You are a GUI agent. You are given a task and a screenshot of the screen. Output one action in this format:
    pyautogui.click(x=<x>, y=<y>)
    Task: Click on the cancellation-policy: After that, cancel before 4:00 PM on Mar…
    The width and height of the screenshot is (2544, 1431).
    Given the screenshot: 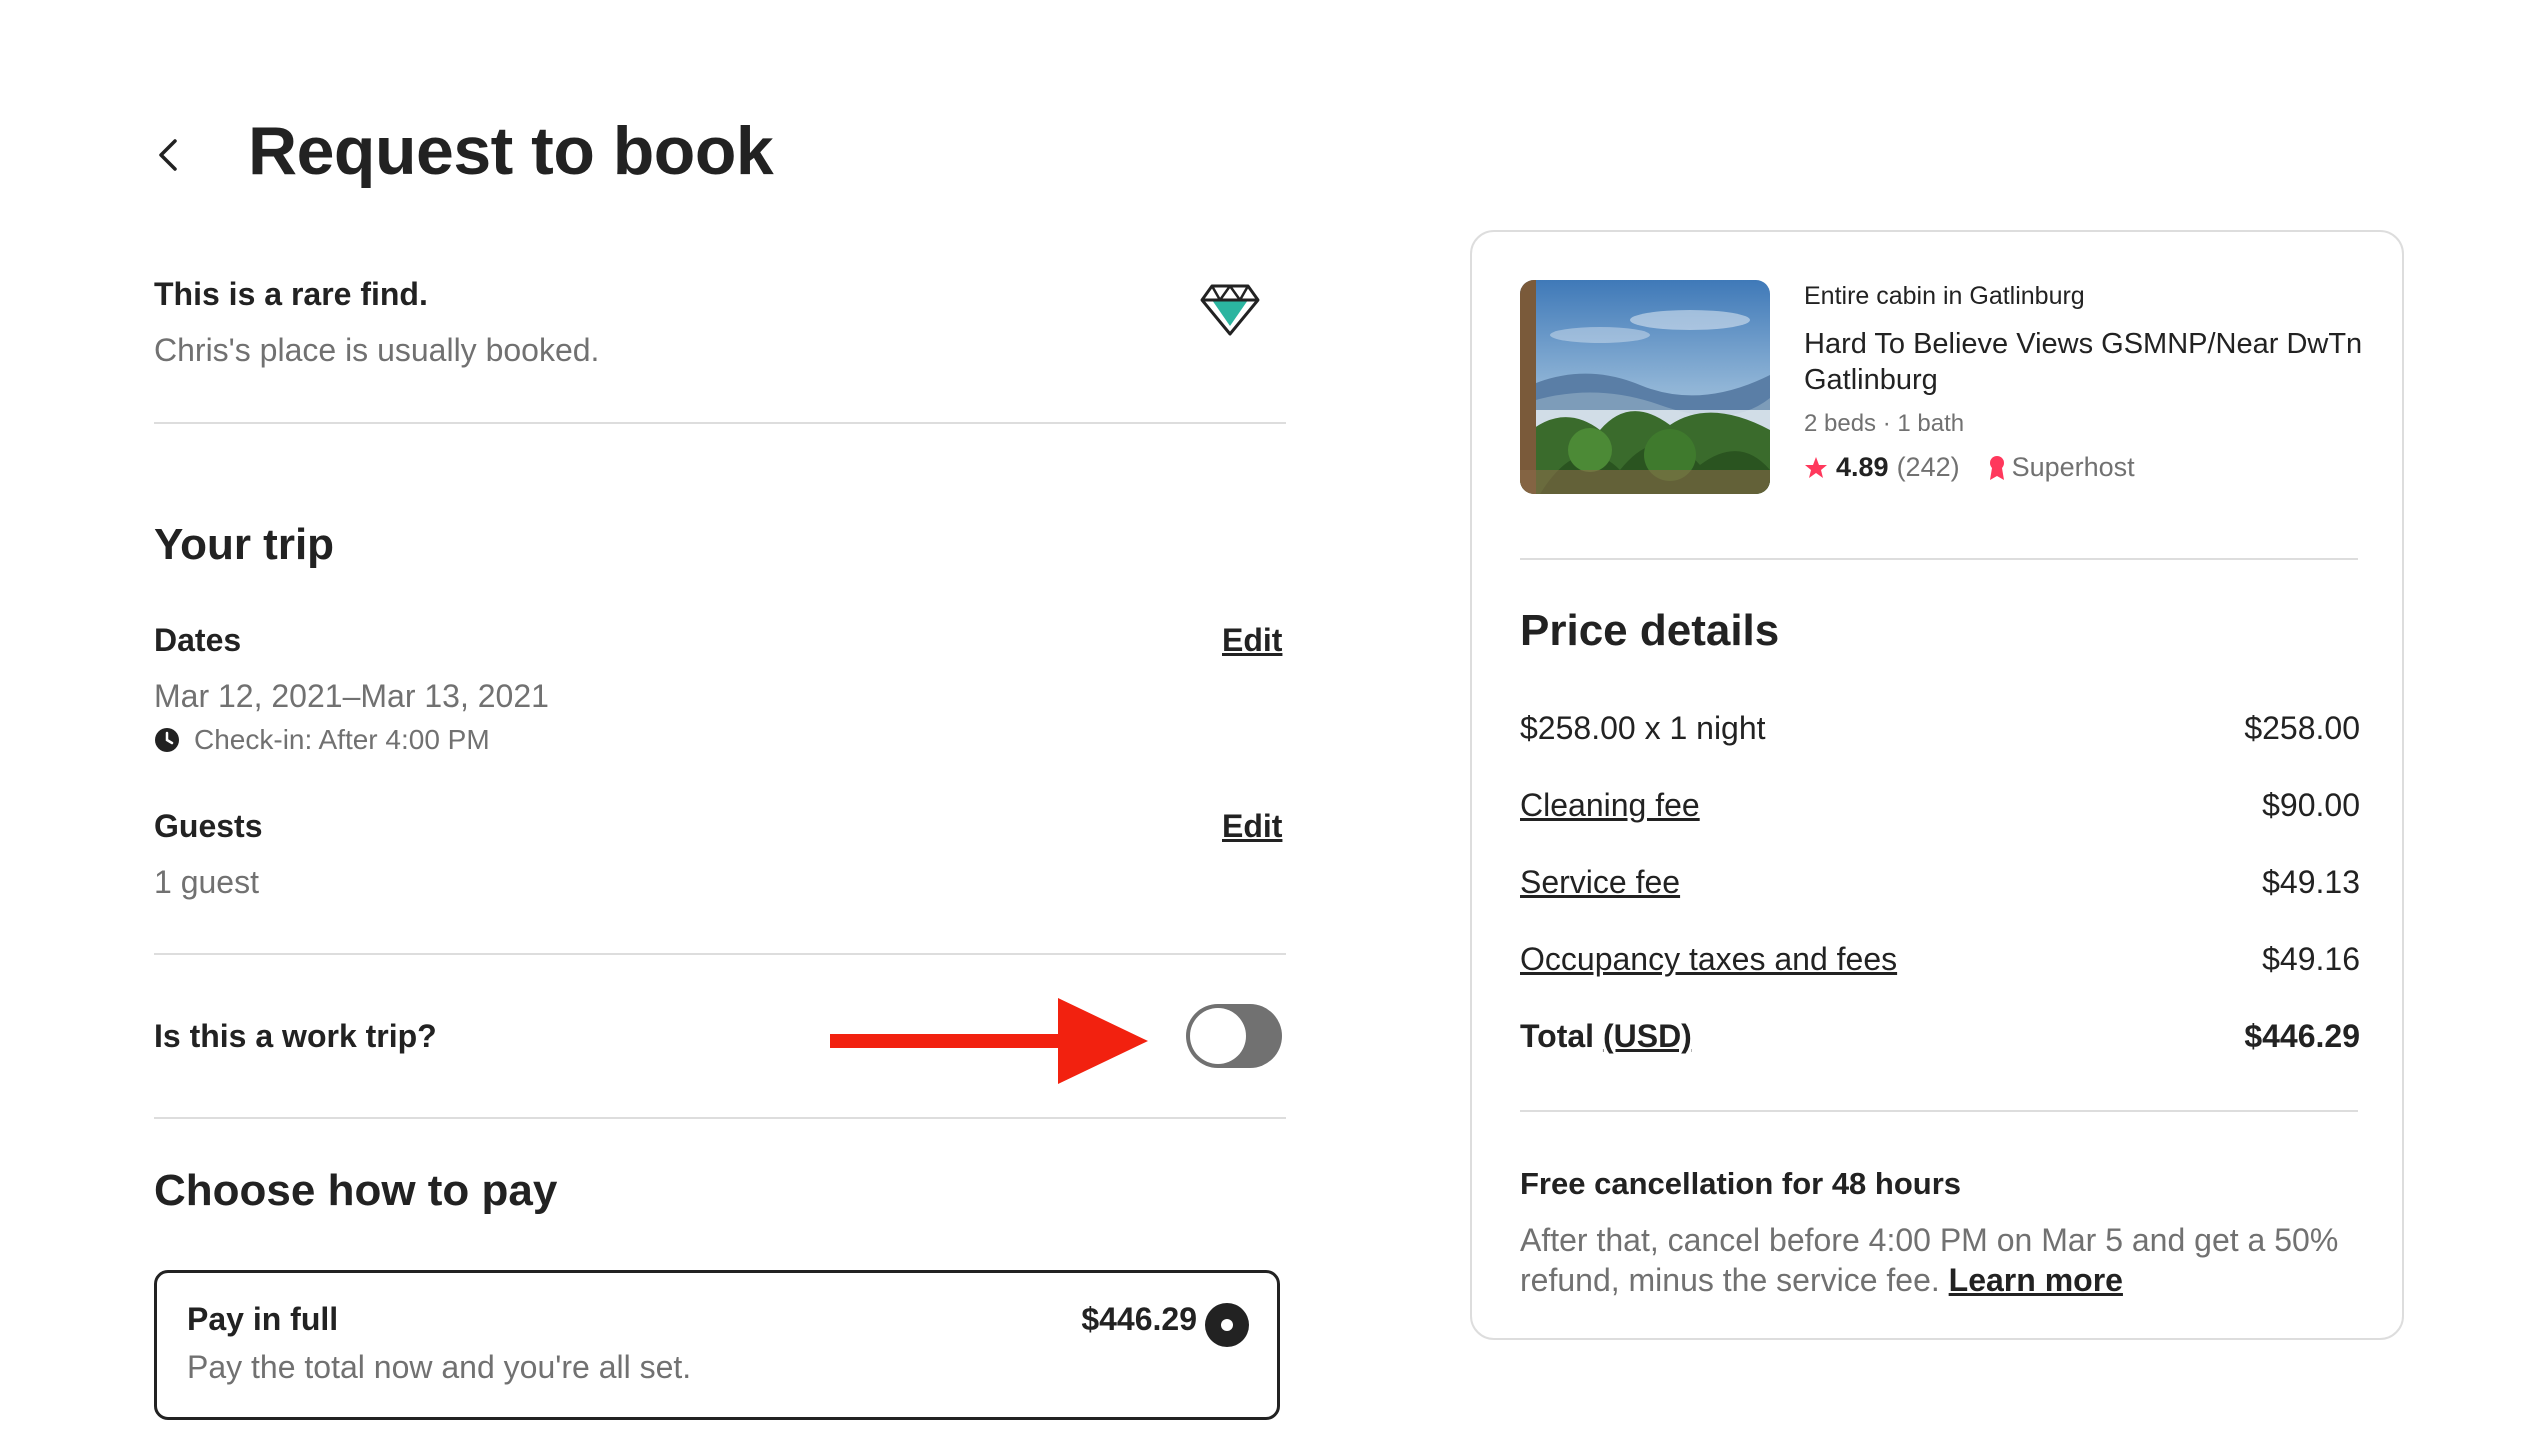 What is the action you would take?
    pyautogui.click(x=1950, y=1260)
    